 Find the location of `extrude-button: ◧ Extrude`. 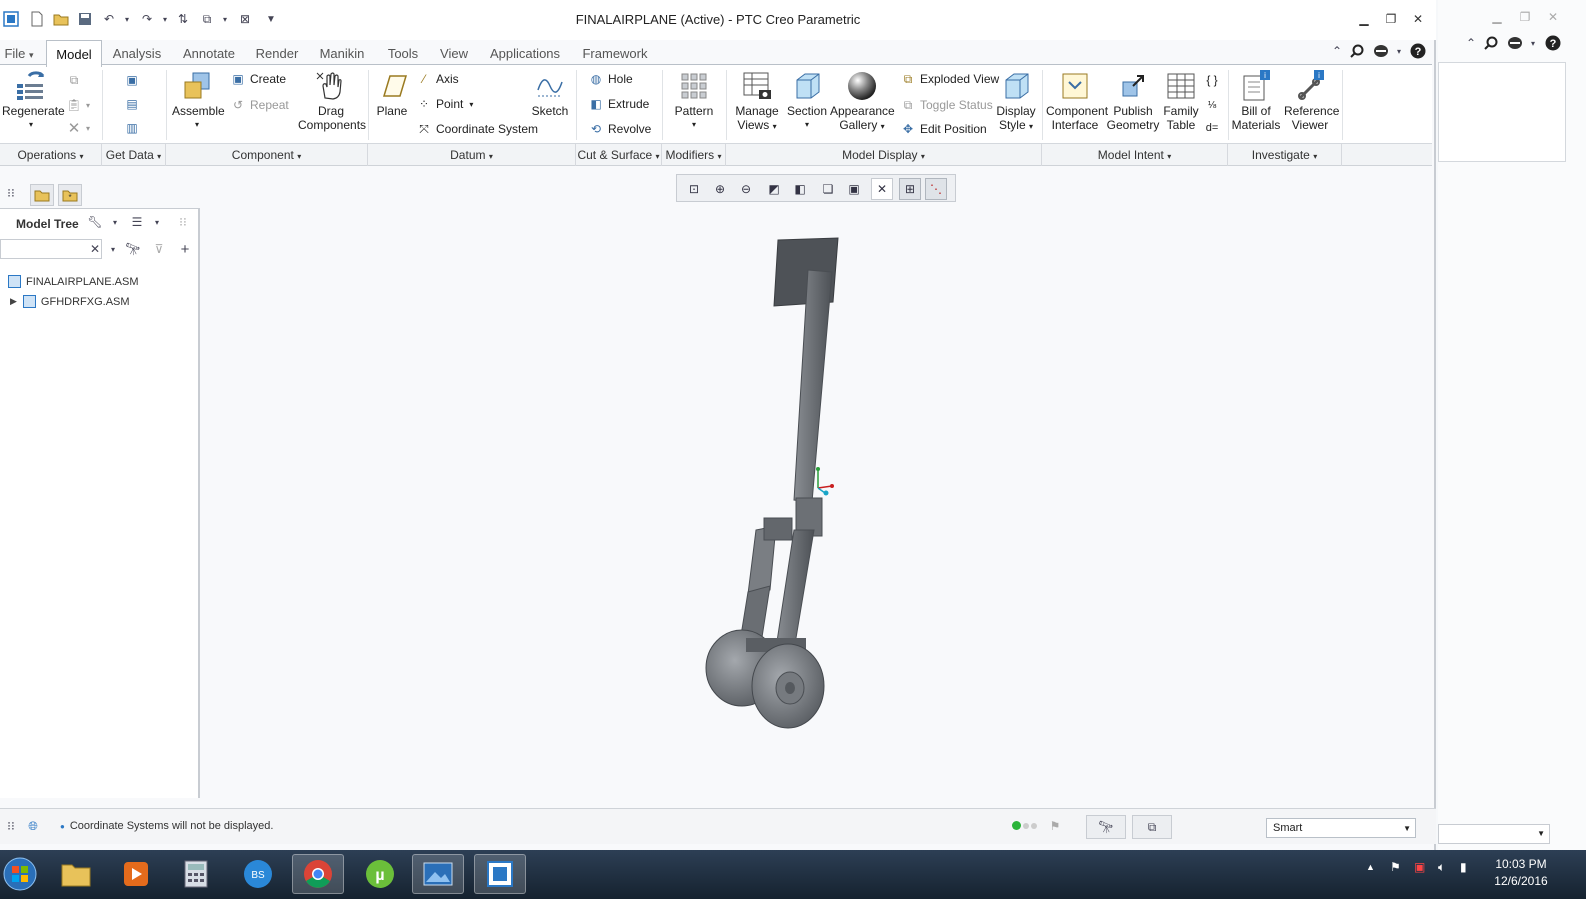

extrude-button: ◧ Extrude is located at coordinates (618, 104).